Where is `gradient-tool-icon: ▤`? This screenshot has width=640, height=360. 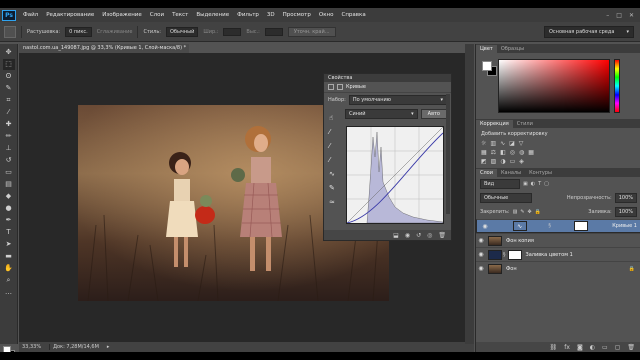 gradient-tool-icon: ▤ is located at coordinates (9, 184).